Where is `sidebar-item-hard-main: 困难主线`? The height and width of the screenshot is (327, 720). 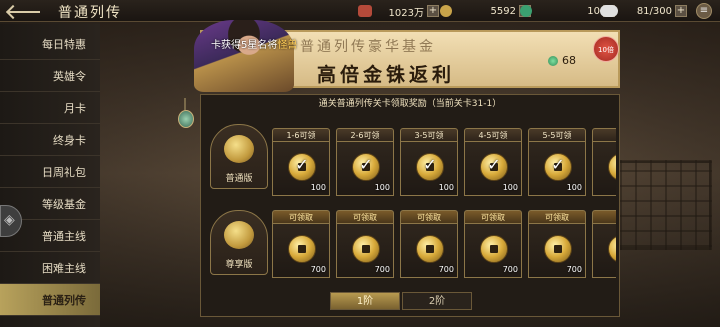 sidebar-item-hard-main: 困难主线 is located at coordinates (50, 268).